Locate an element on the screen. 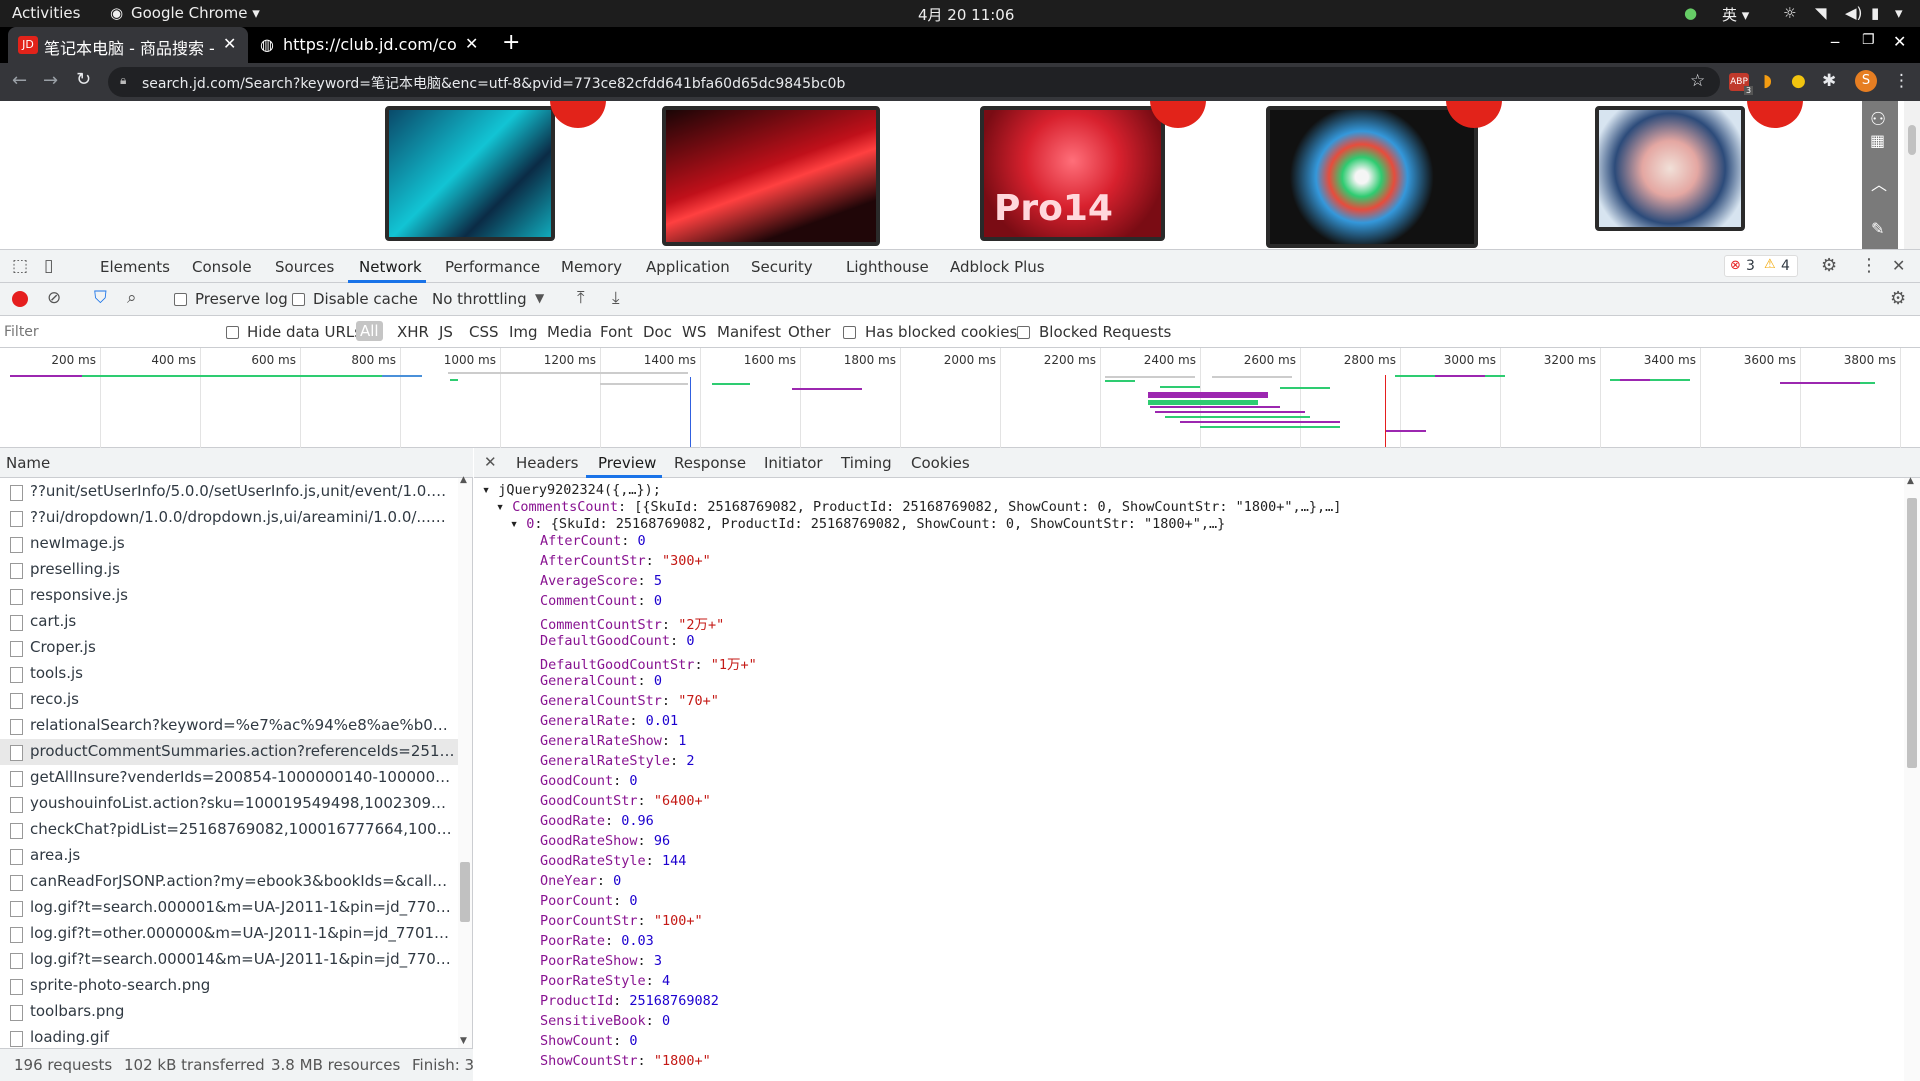 Image resolution: width=1920 pixels, height=1081 pixels. type-filter-font: Font is located at coordinates (616, 332).